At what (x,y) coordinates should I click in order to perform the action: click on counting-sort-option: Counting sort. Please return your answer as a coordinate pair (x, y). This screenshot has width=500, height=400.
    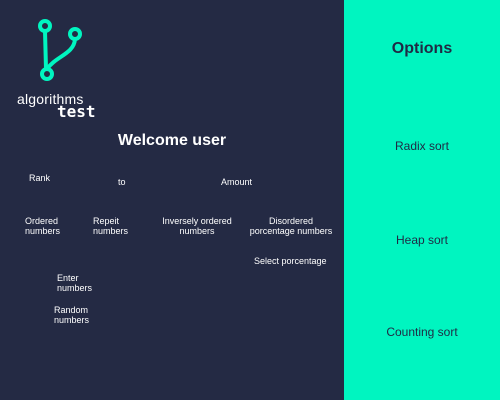
    Looking at the image, I should click on (422, 332).